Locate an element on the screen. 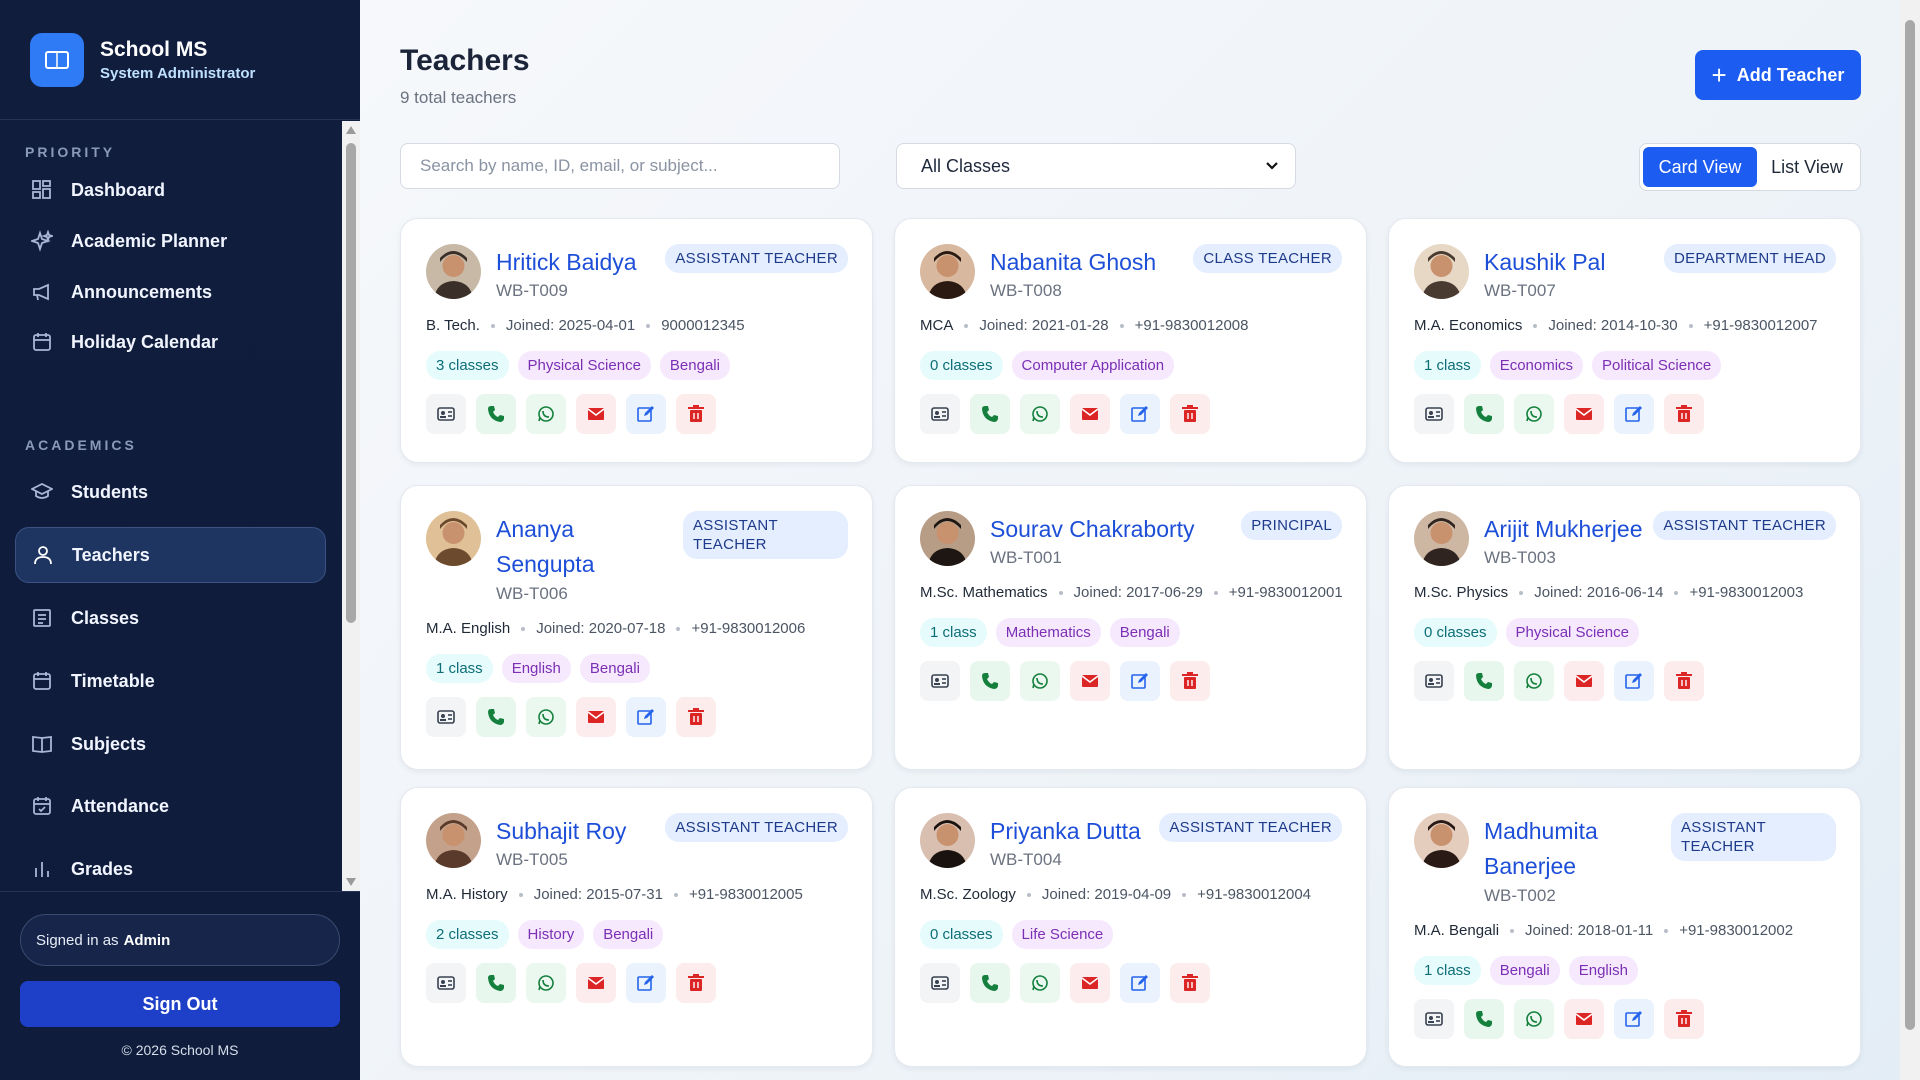 The image size is (1920, 1080). card-view-button: Card View is located at coordinates (1700, 167).